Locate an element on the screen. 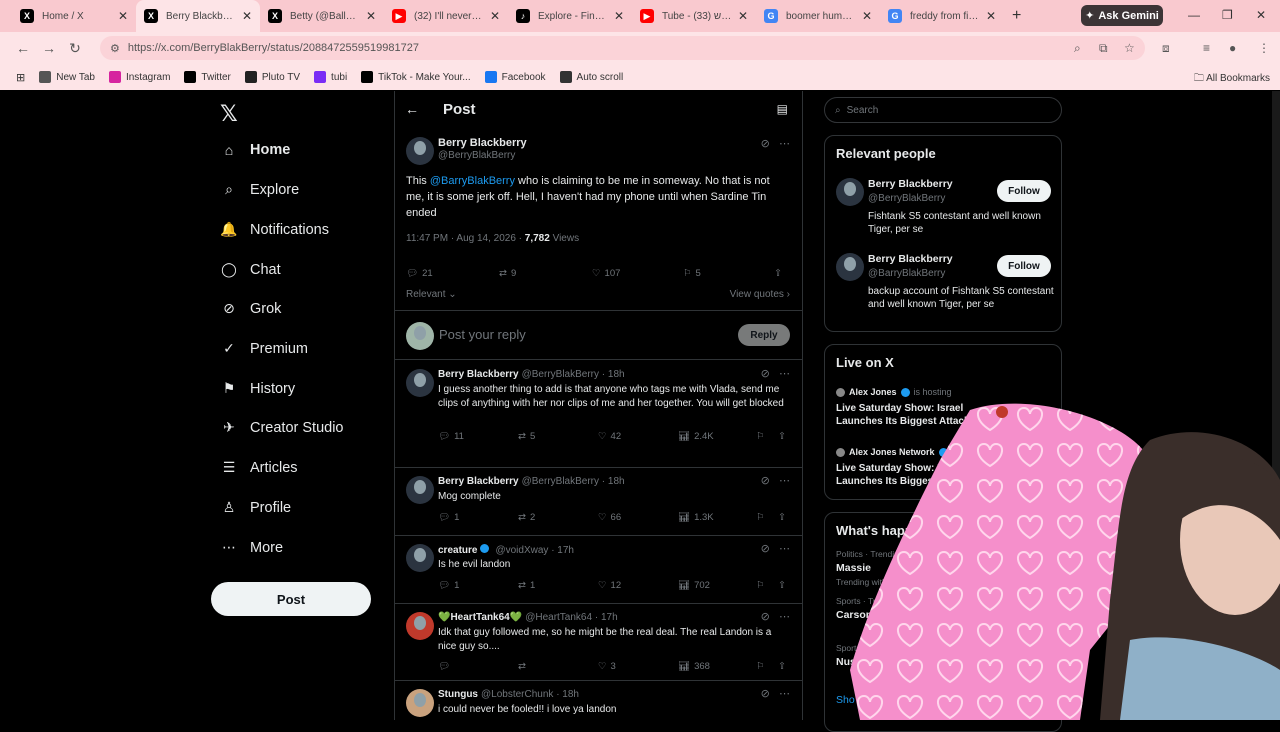 The width and height of the screenshot is (1280, 732). post-button: Post is located at coordinates (291, 599).